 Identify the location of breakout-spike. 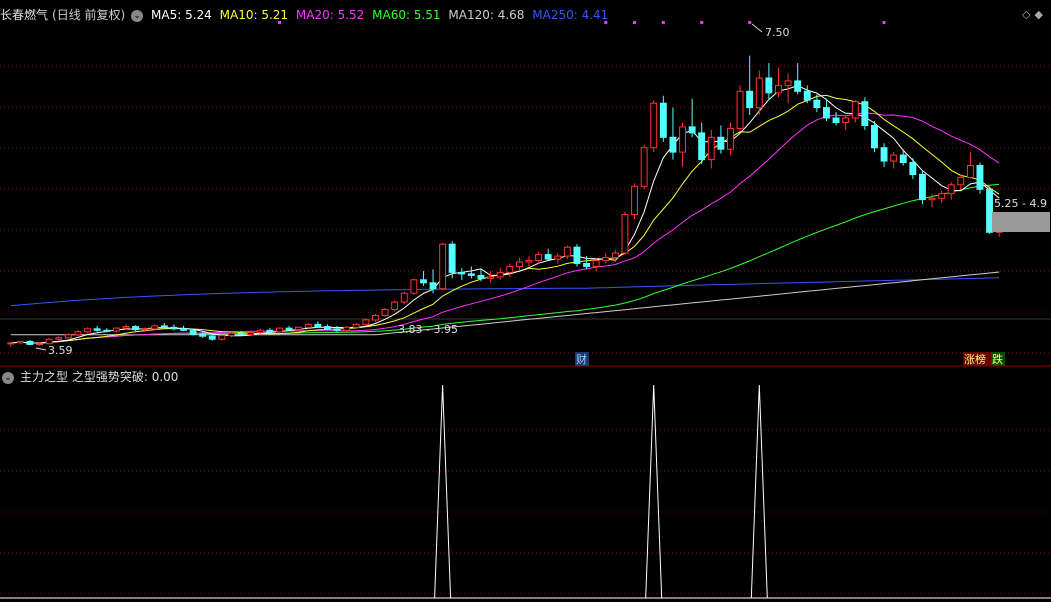
(654, 491).